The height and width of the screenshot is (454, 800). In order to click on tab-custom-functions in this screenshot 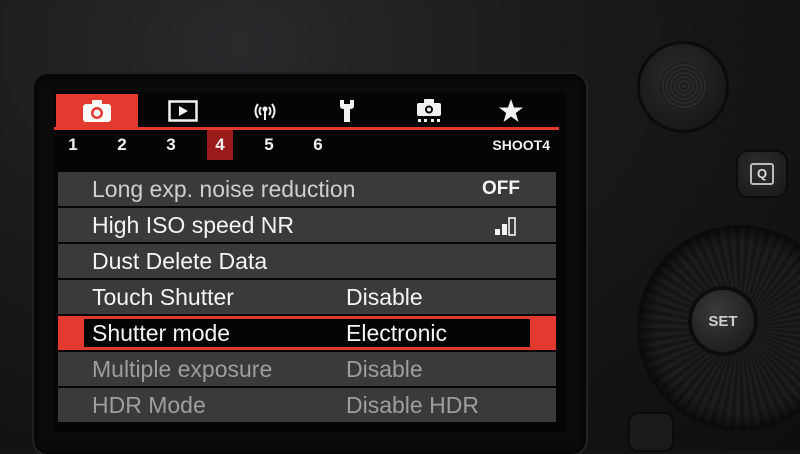, I will do `click(429, 111)`.